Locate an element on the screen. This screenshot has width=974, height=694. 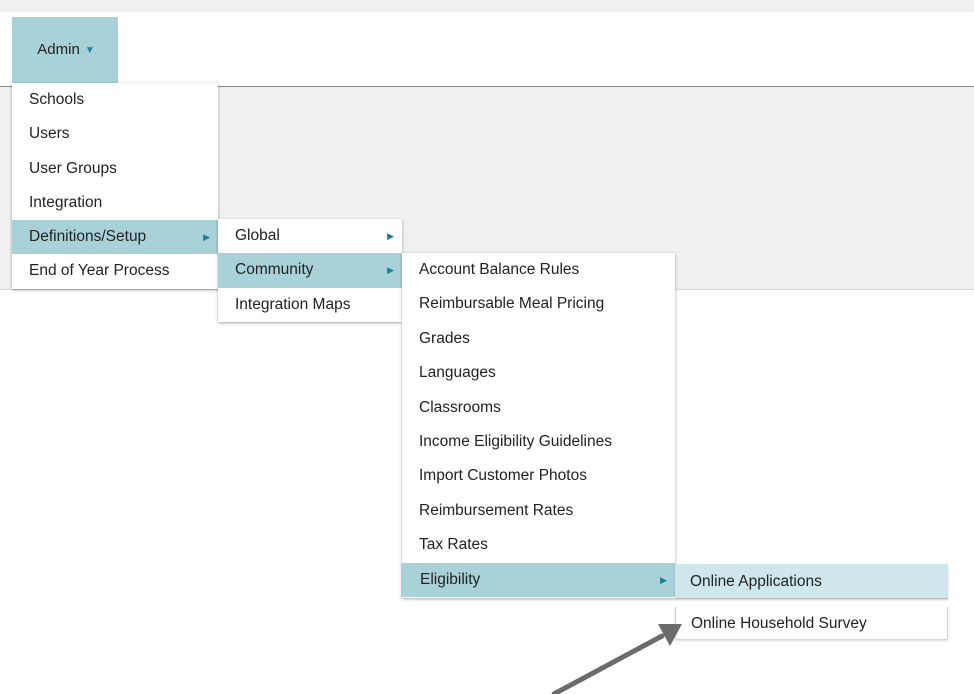
menu-item-tax-rates: Tax Rates is located at coordinates (538, 545).